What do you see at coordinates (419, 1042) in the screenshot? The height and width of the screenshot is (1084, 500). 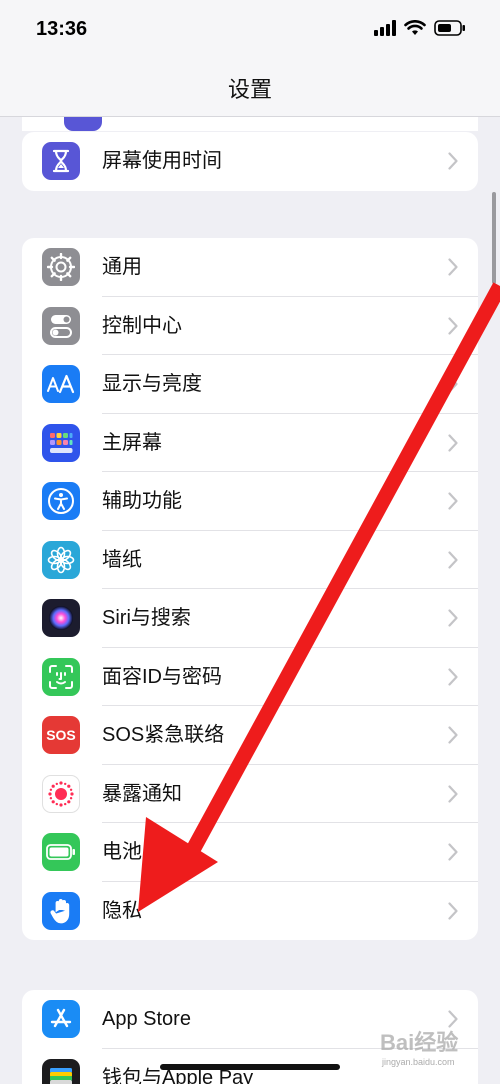 I see `watermark-text: Bai经验` at bounding box center [419, 1042].